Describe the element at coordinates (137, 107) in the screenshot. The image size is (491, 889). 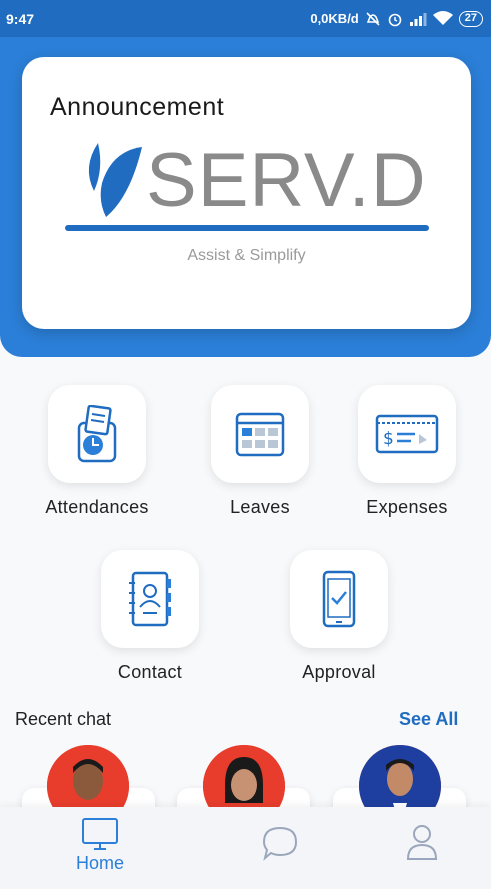
I see `announcement-title: Announcement` at that location.